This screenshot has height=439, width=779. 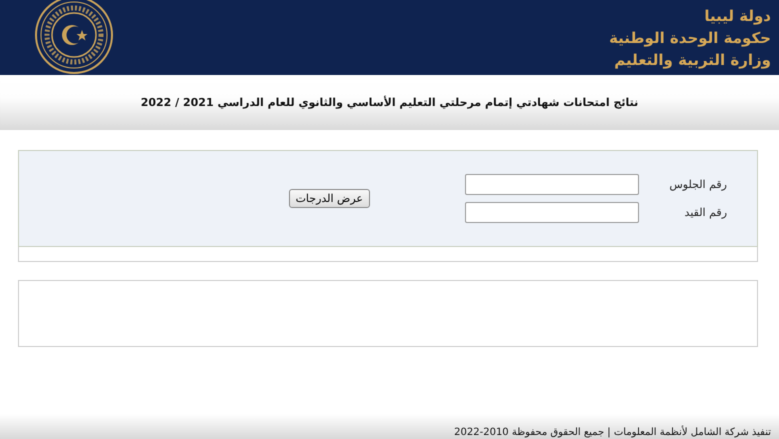 What do you see at coordinates (692, 59) in the screenshot?
I see `header-text: وزارة التربية والتعليم` at bounding box center [692, 59].